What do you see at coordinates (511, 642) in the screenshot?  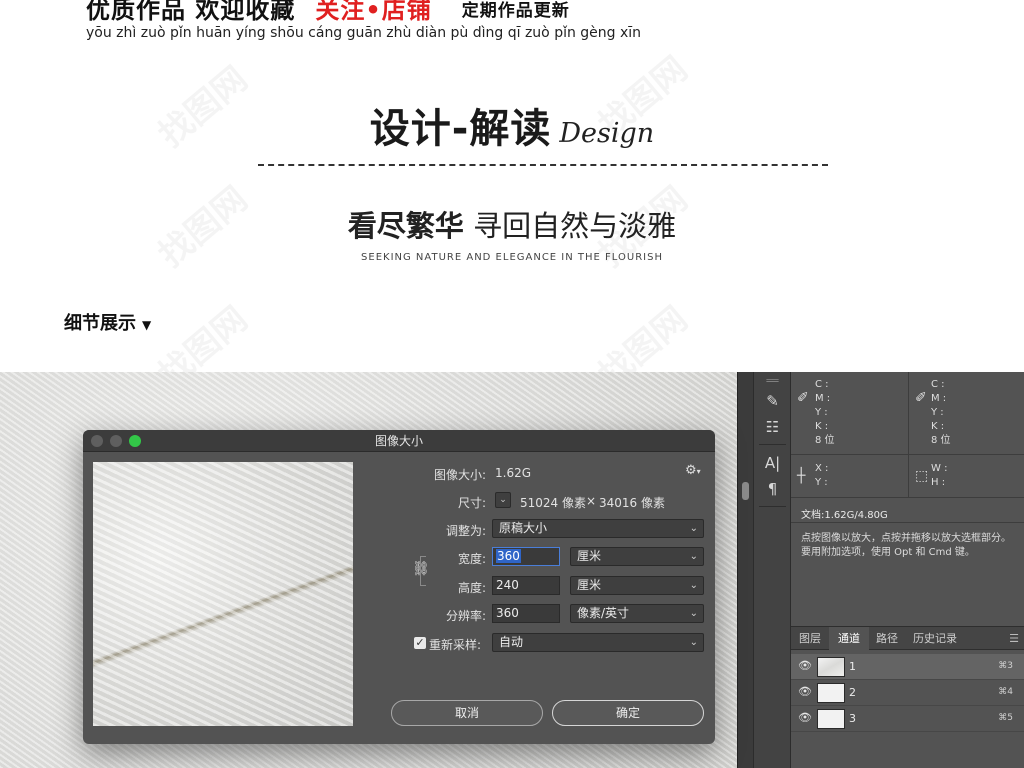 I see `resample-value: 自动` at bounding box center [511, 642].